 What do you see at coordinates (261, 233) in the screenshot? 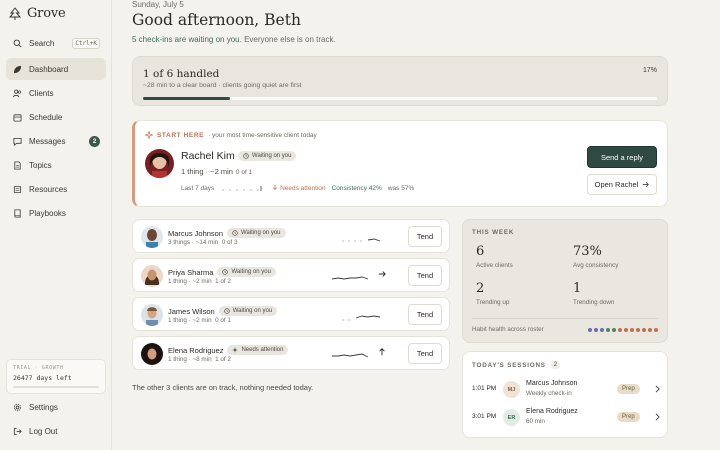
I see `status-badge-label: Waiting on you` at bounding box center [261, 233].